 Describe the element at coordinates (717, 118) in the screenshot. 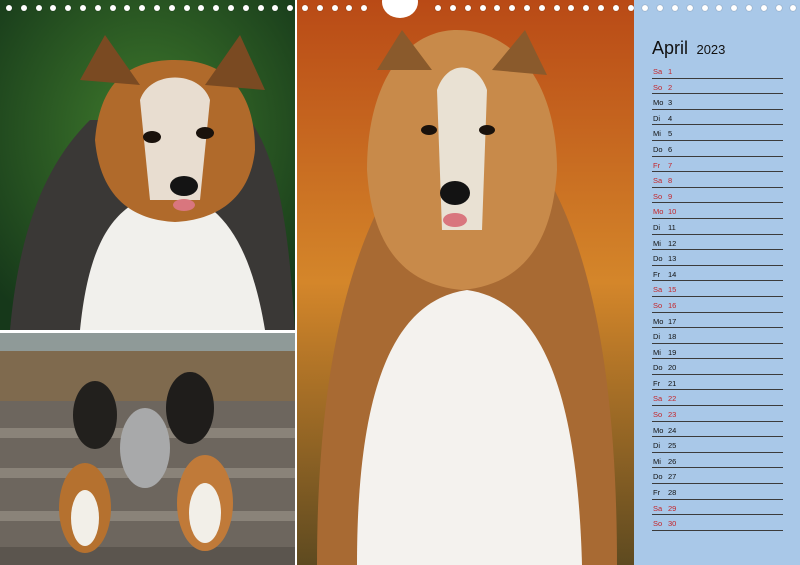

I see `day-row: Di 4` at that location.